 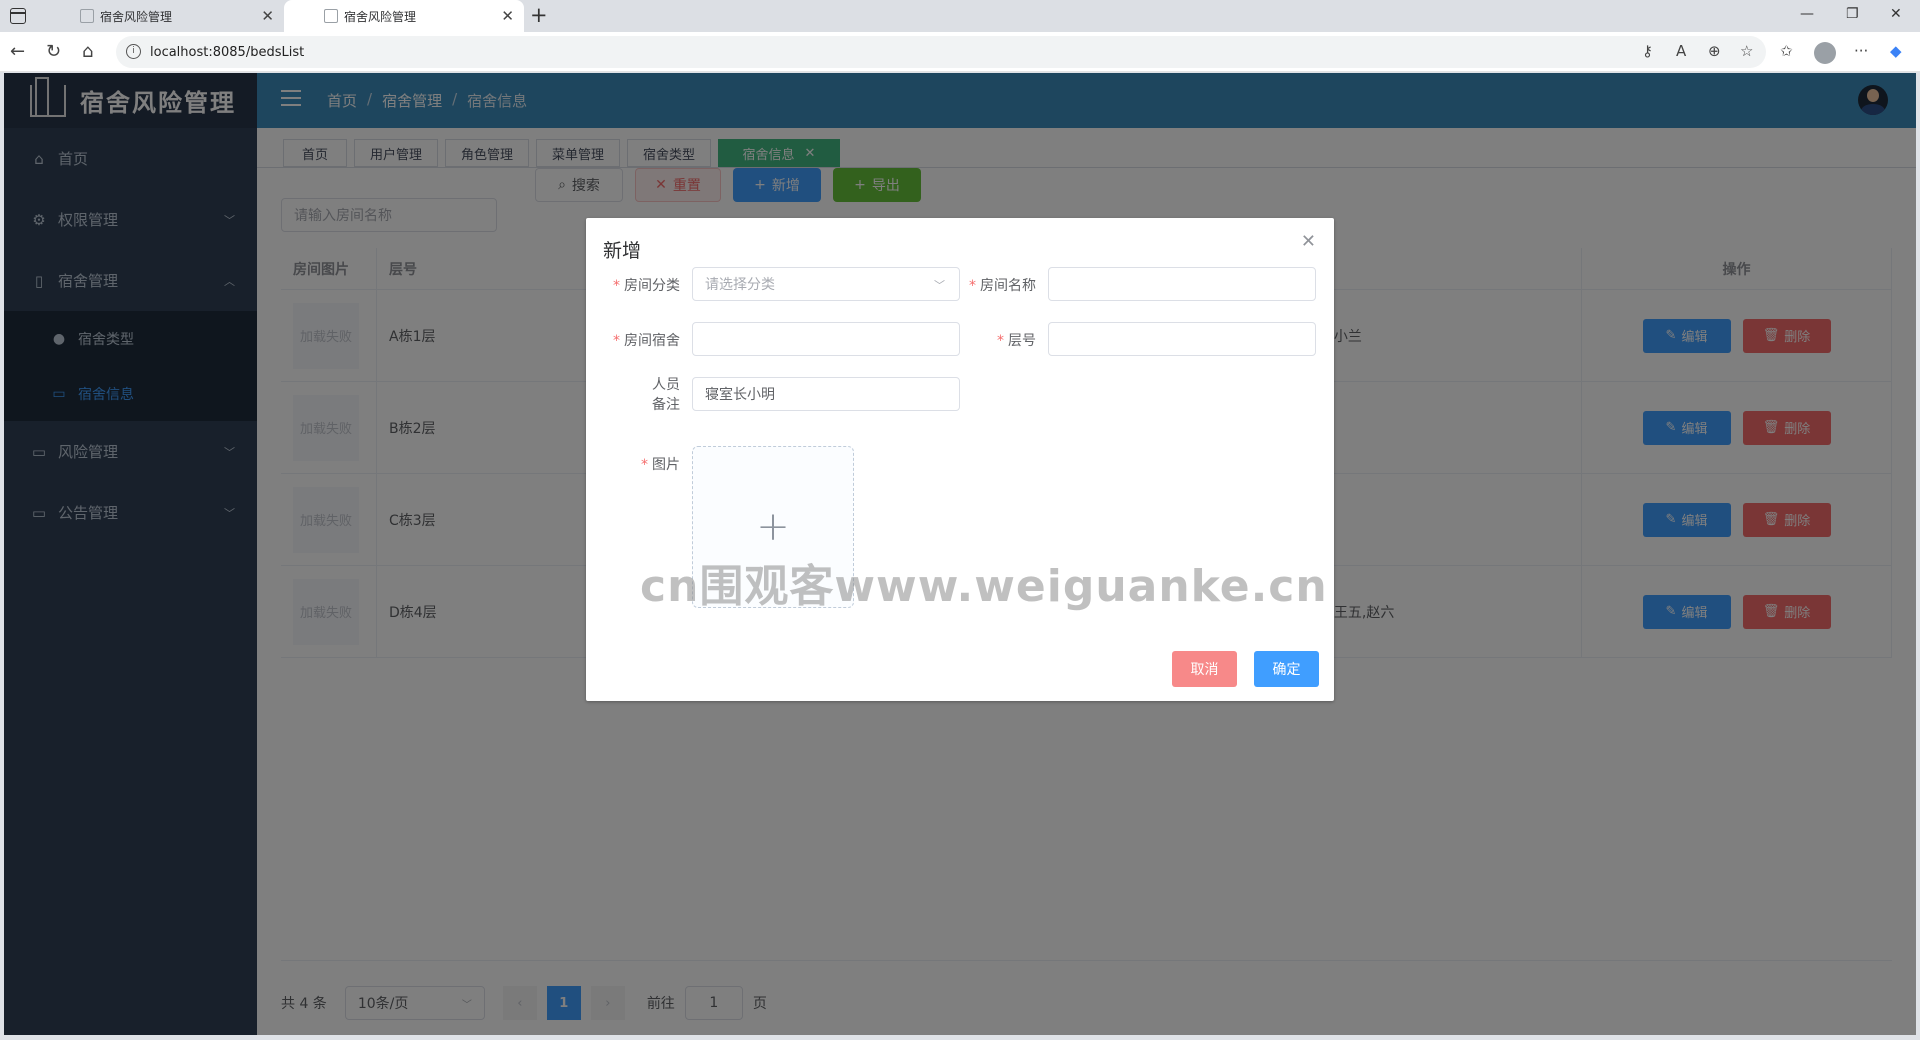 I want to click on browser-tab-2: 宿舍风险管理 ✕, so click(x=404, y=16).